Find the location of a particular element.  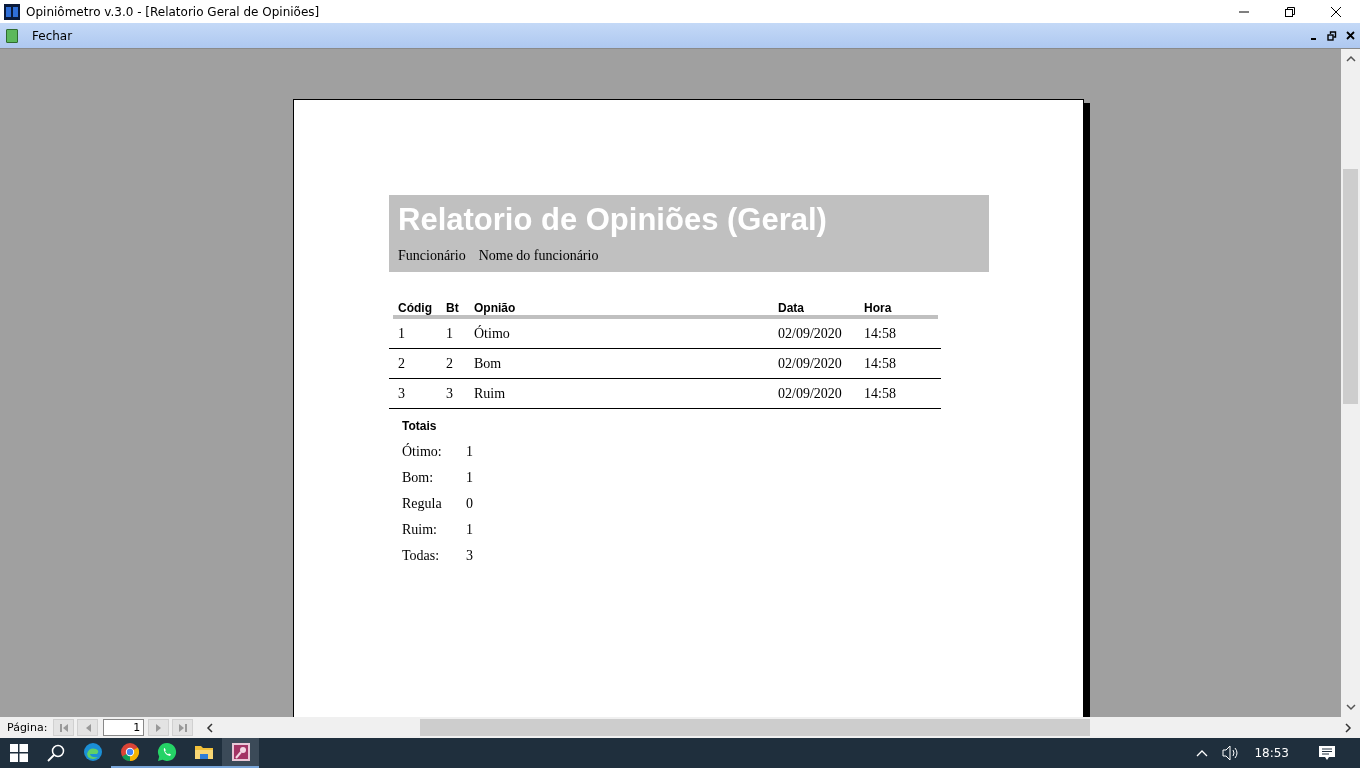

page-label: Página: is located at coordinates (27, 727).